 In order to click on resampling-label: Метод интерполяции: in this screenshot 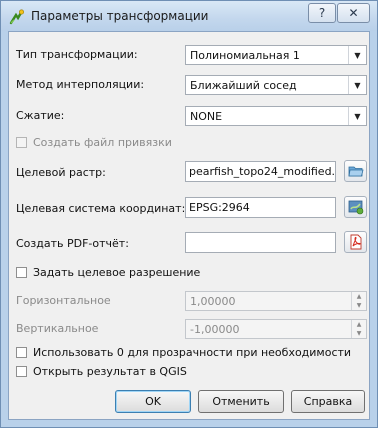, I will do `click(80, 84)`.